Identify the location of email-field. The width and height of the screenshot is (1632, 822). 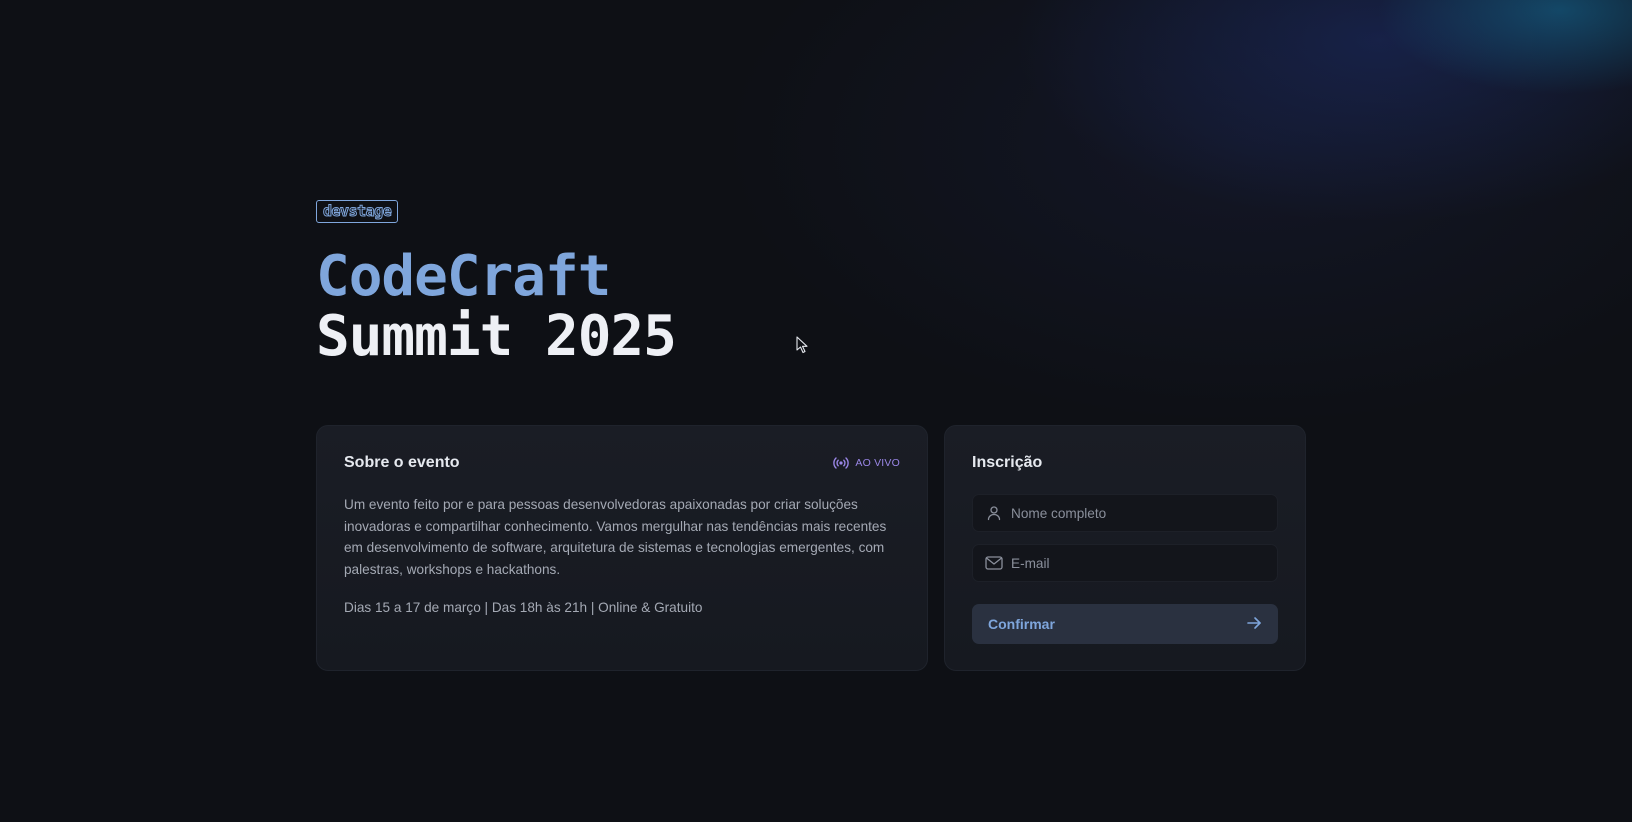
(1125, 563).